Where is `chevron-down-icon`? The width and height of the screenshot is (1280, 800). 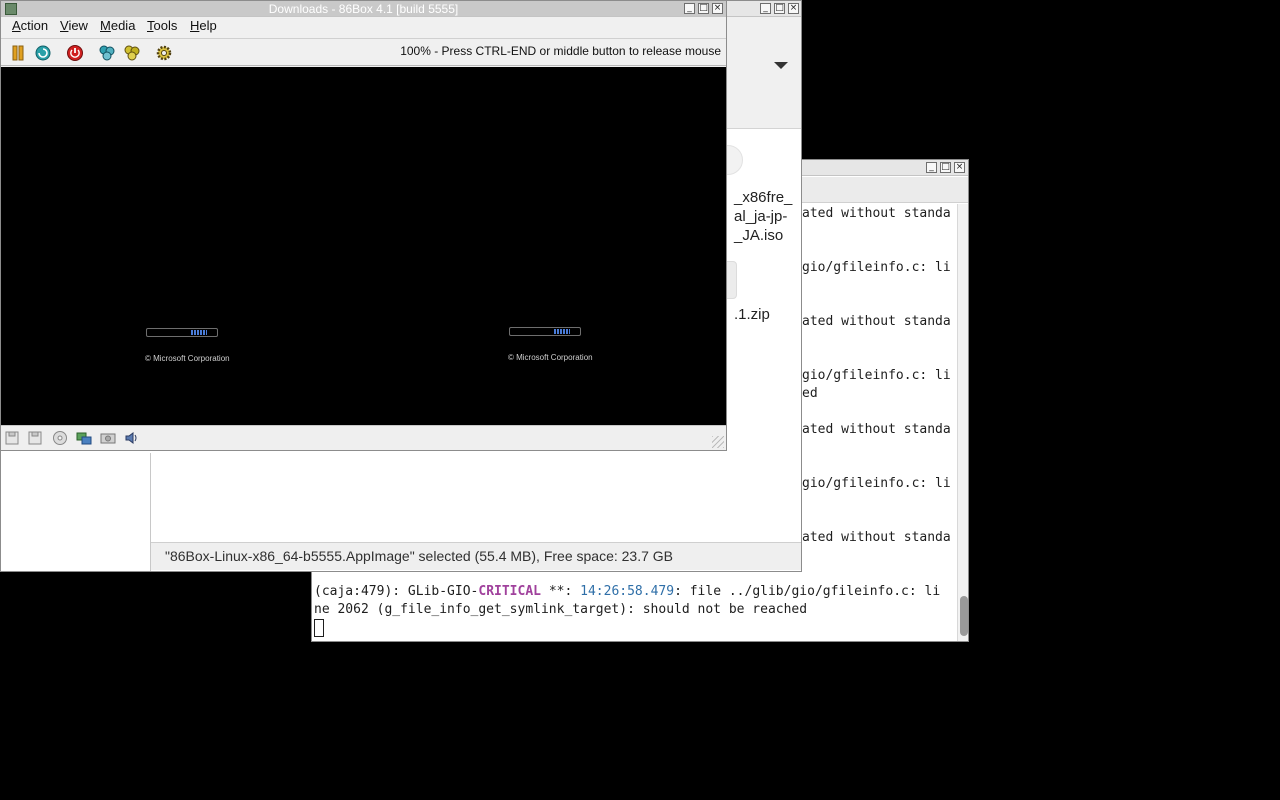 chevron-down-icon is located at coordinates (781, 65).